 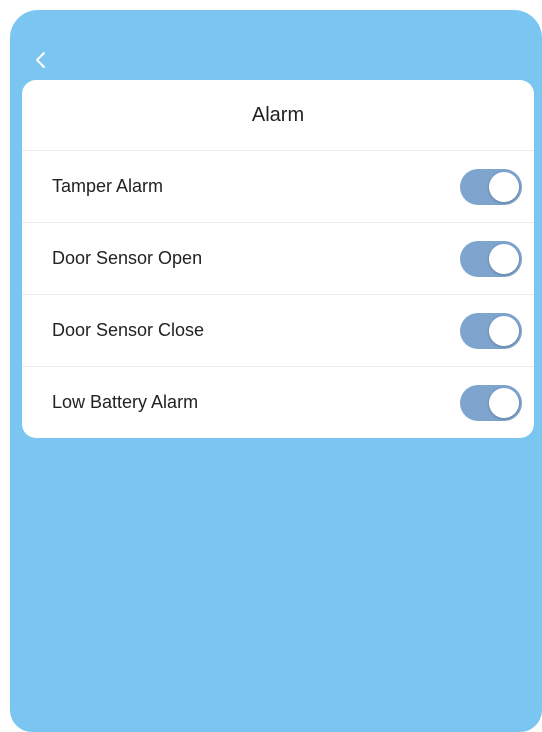 I want to click on door-sensor-open-toggle, so click(x=491, y=258).